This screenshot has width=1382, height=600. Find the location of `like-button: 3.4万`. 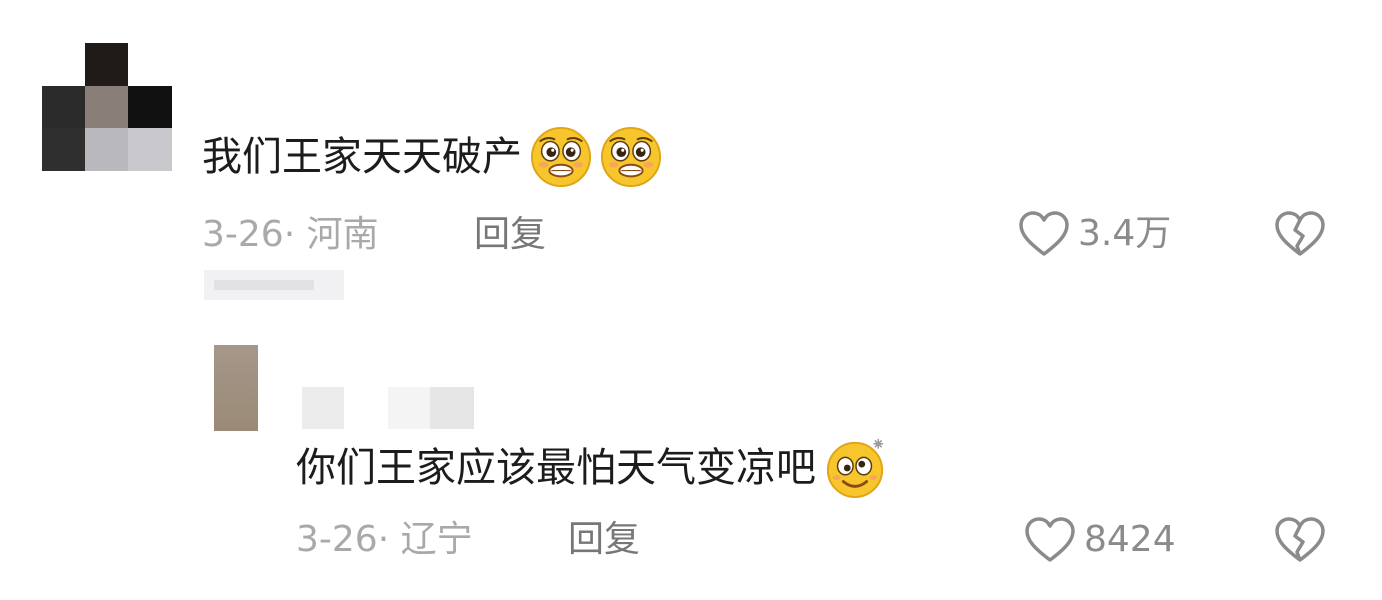

like-button: 3.4万 is located at coordinates (1094, 234).